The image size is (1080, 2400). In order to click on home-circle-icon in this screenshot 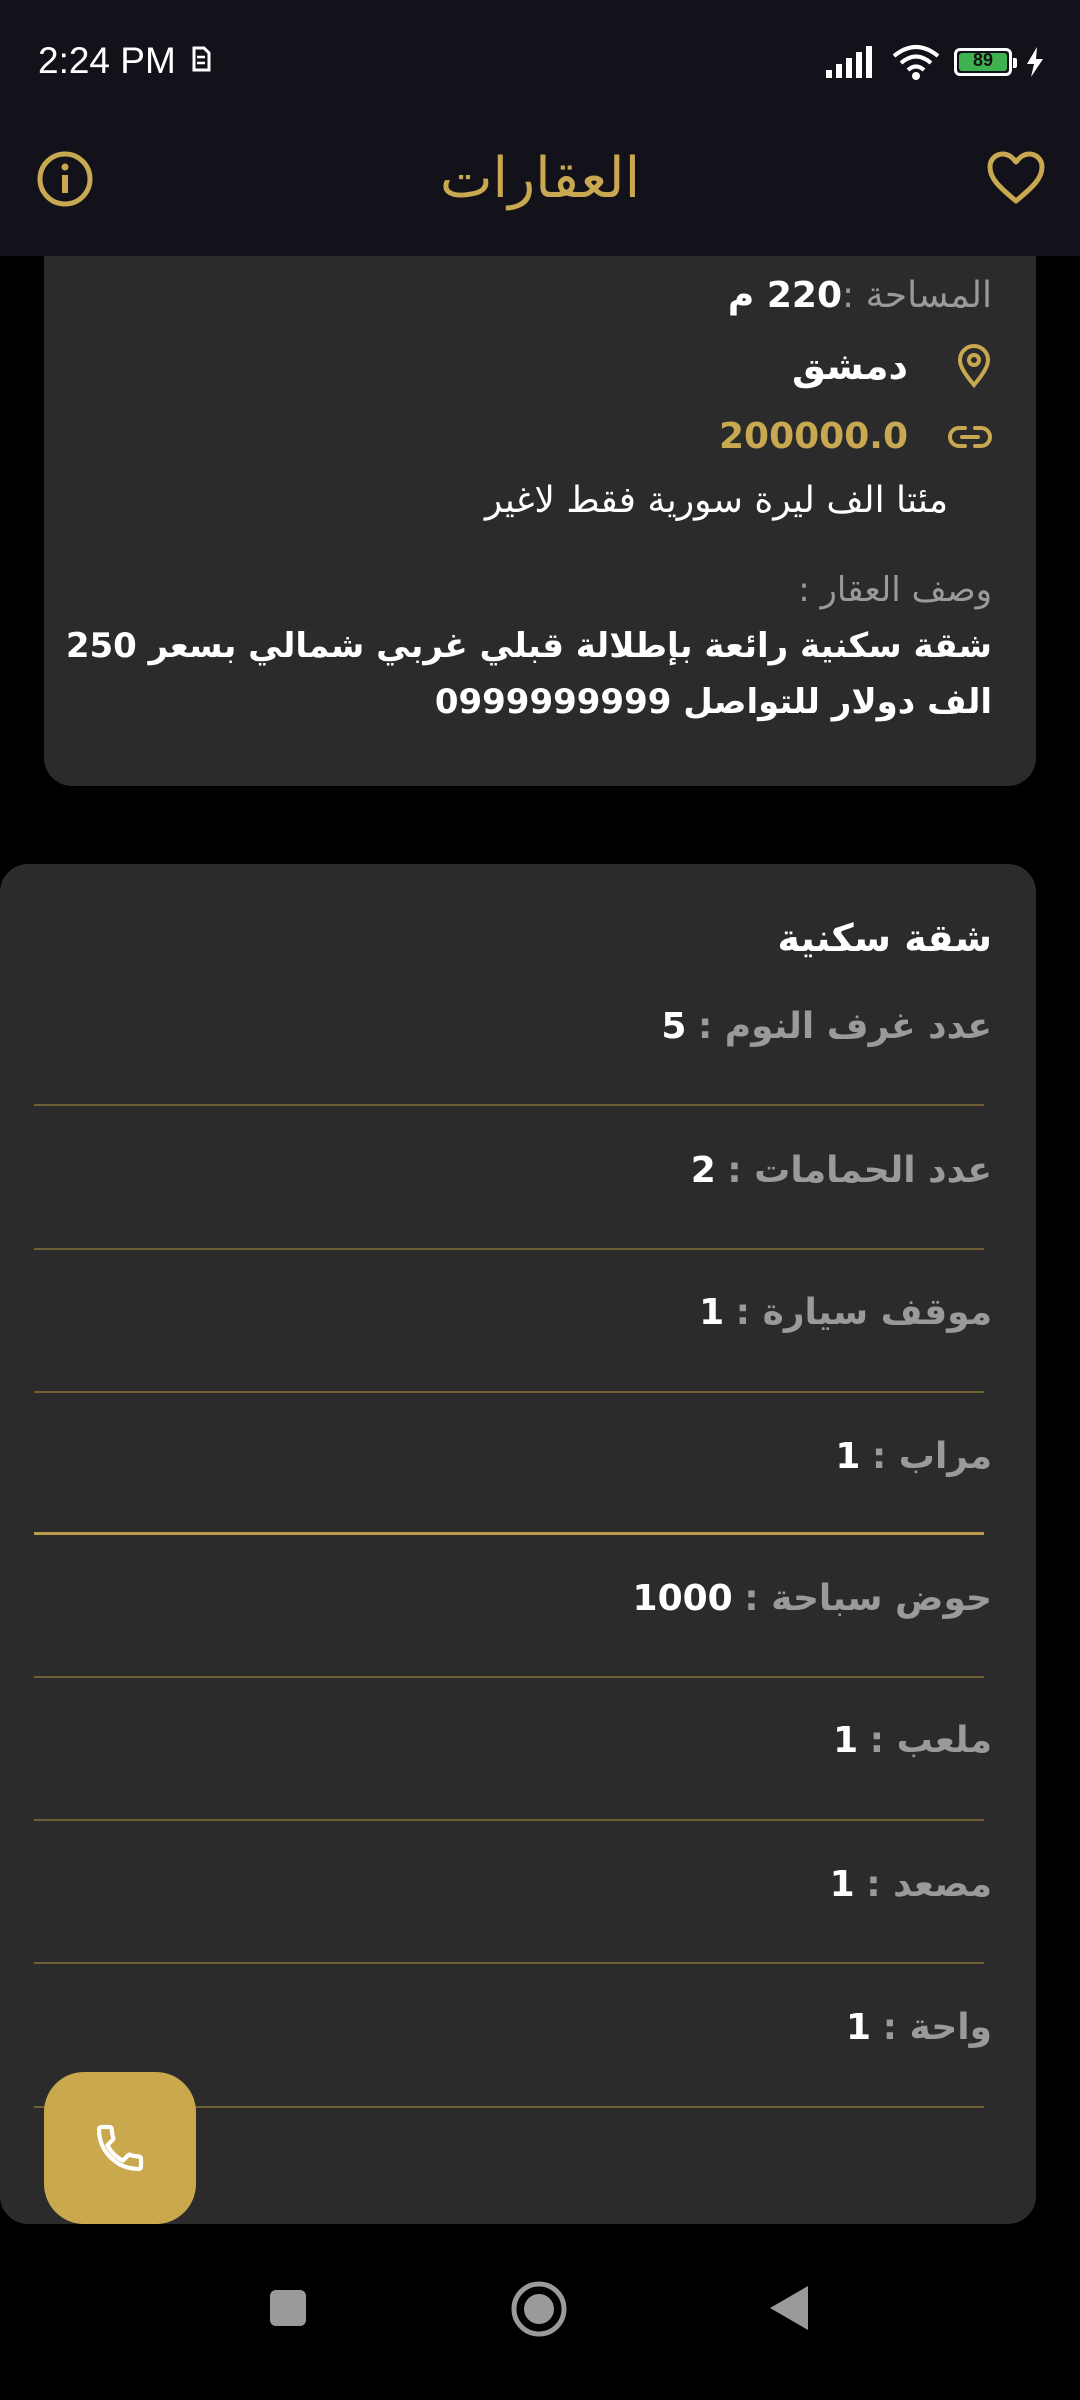, I will do `click(539, 2309)`.